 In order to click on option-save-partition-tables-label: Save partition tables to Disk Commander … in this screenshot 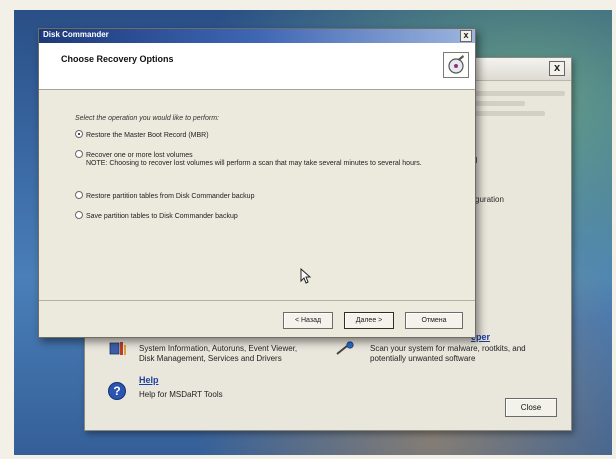, I will do `click(162, 216)`.